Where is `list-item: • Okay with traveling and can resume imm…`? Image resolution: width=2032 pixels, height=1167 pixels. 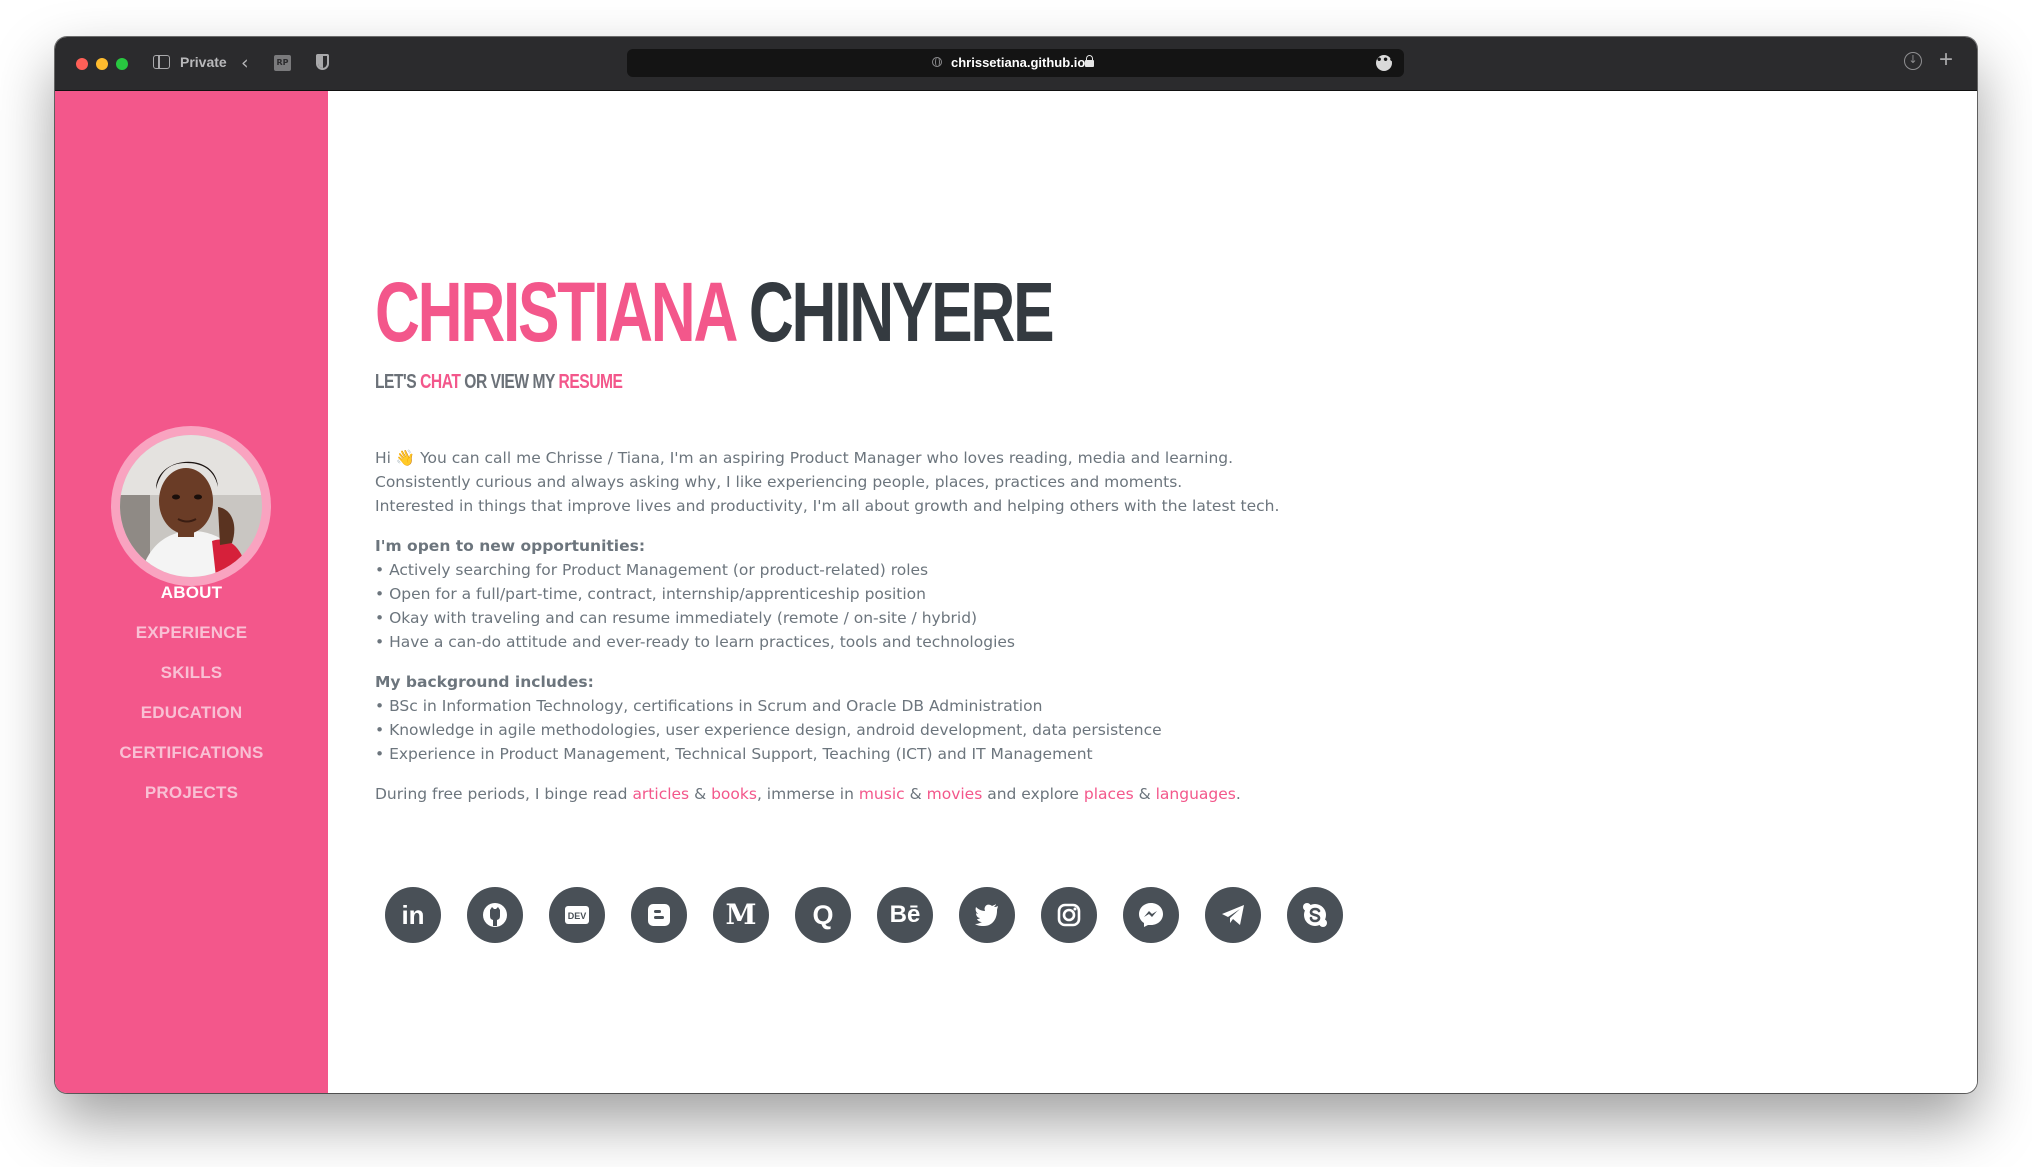
list-item: • Okay with traveling and can resume imm… is located at coordinates (676, 618).